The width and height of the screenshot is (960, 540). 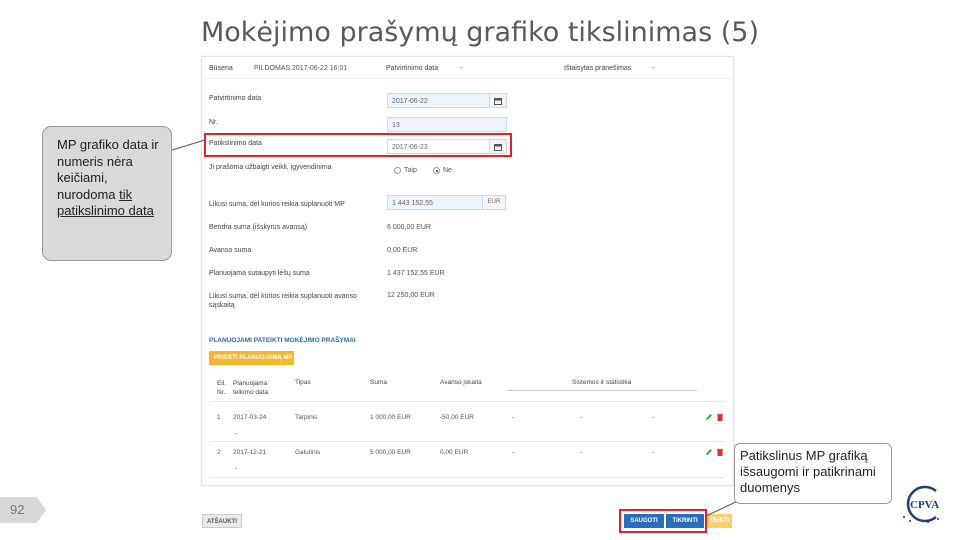 I want to click on col-header-sum: Suma, so click(x=378, y=382).